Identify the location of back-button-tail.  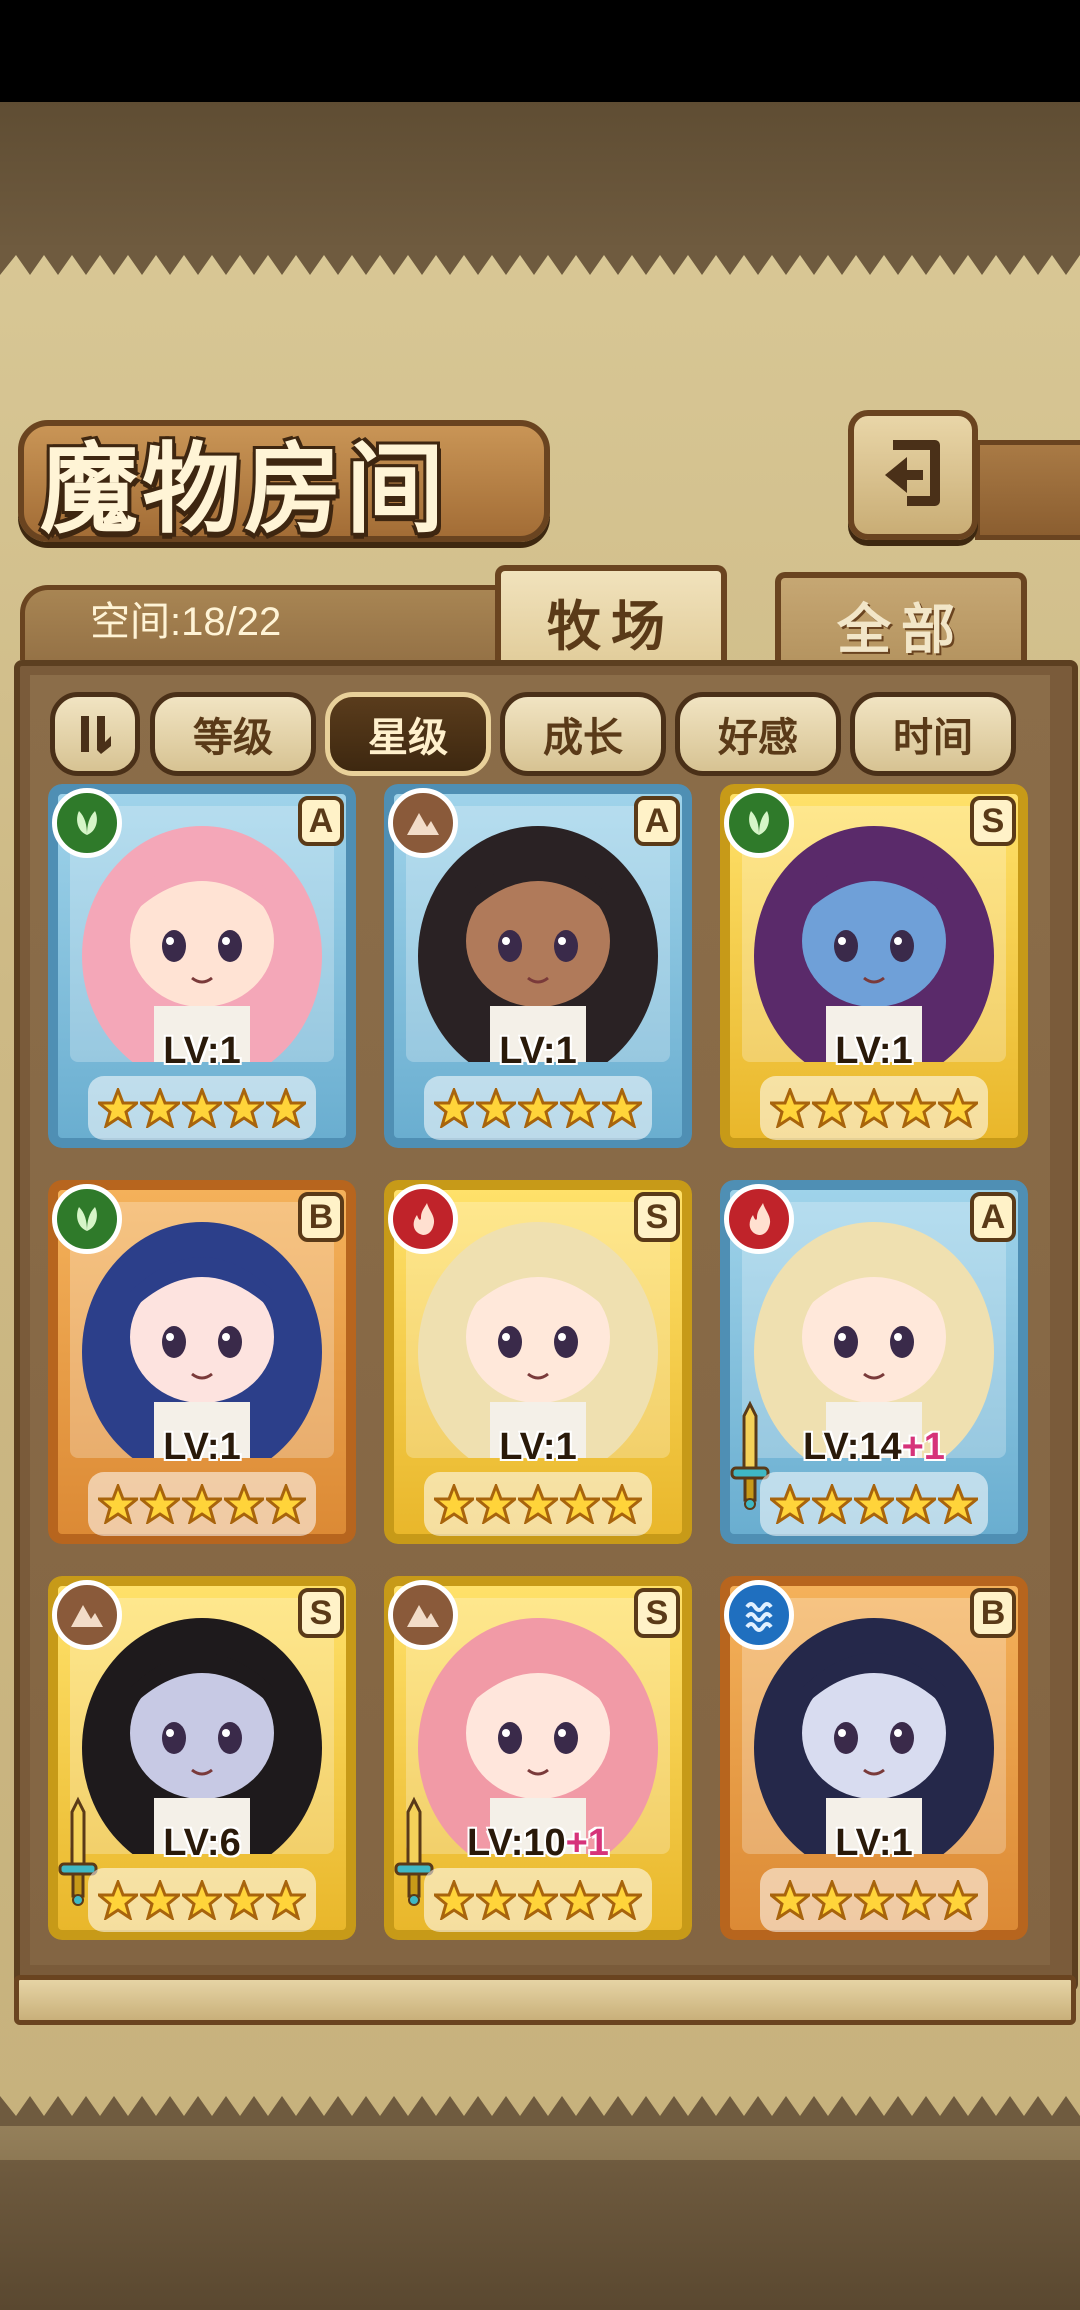
(1027, 490).